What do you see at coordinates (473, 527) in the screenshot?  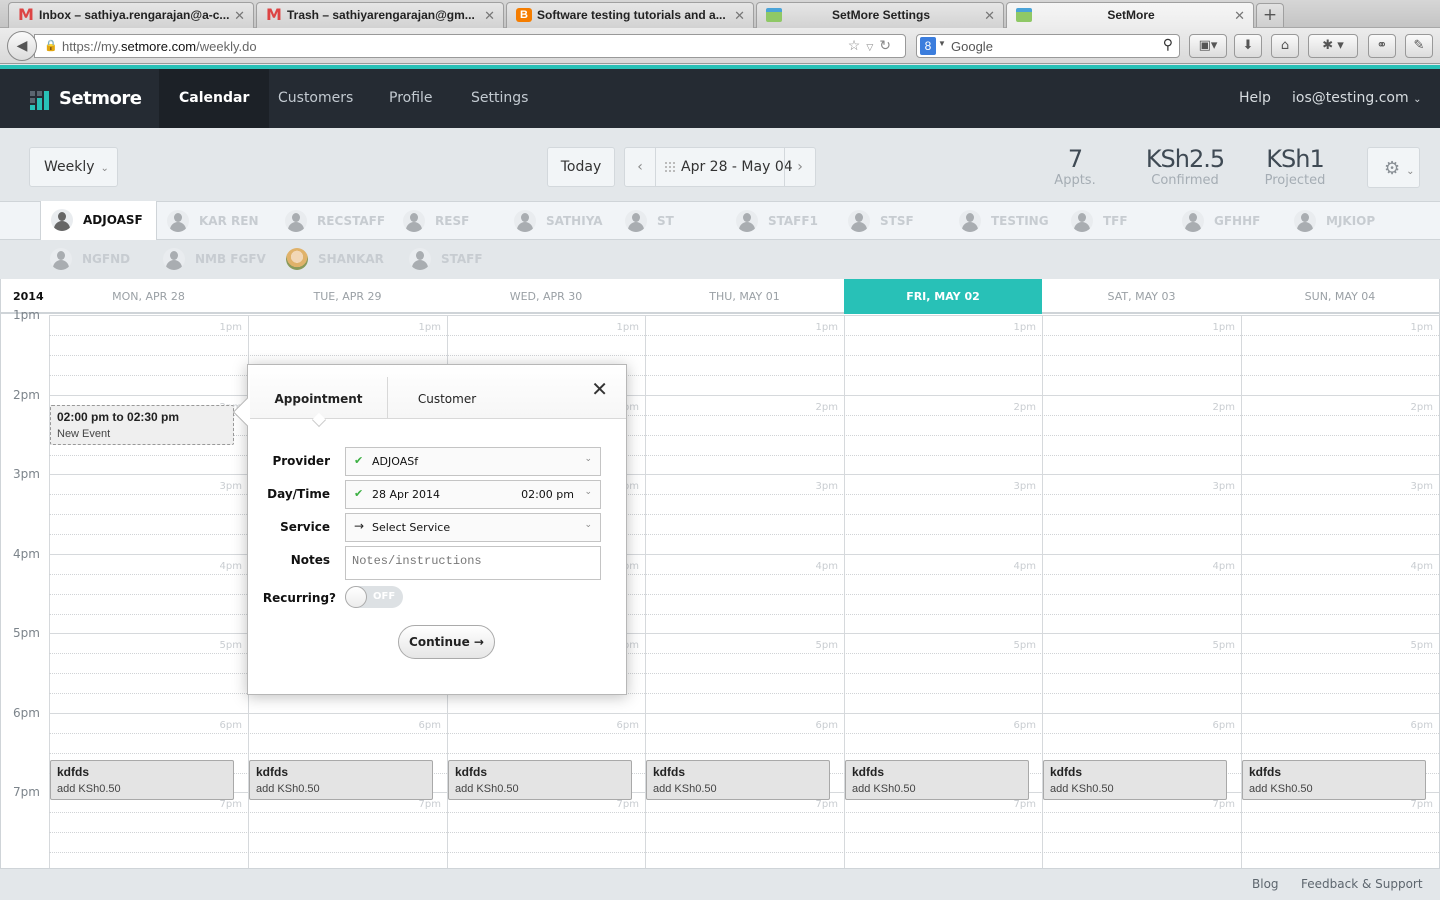 I see `service-select: → Select Service ⌄` at bounding box center [473, 527].